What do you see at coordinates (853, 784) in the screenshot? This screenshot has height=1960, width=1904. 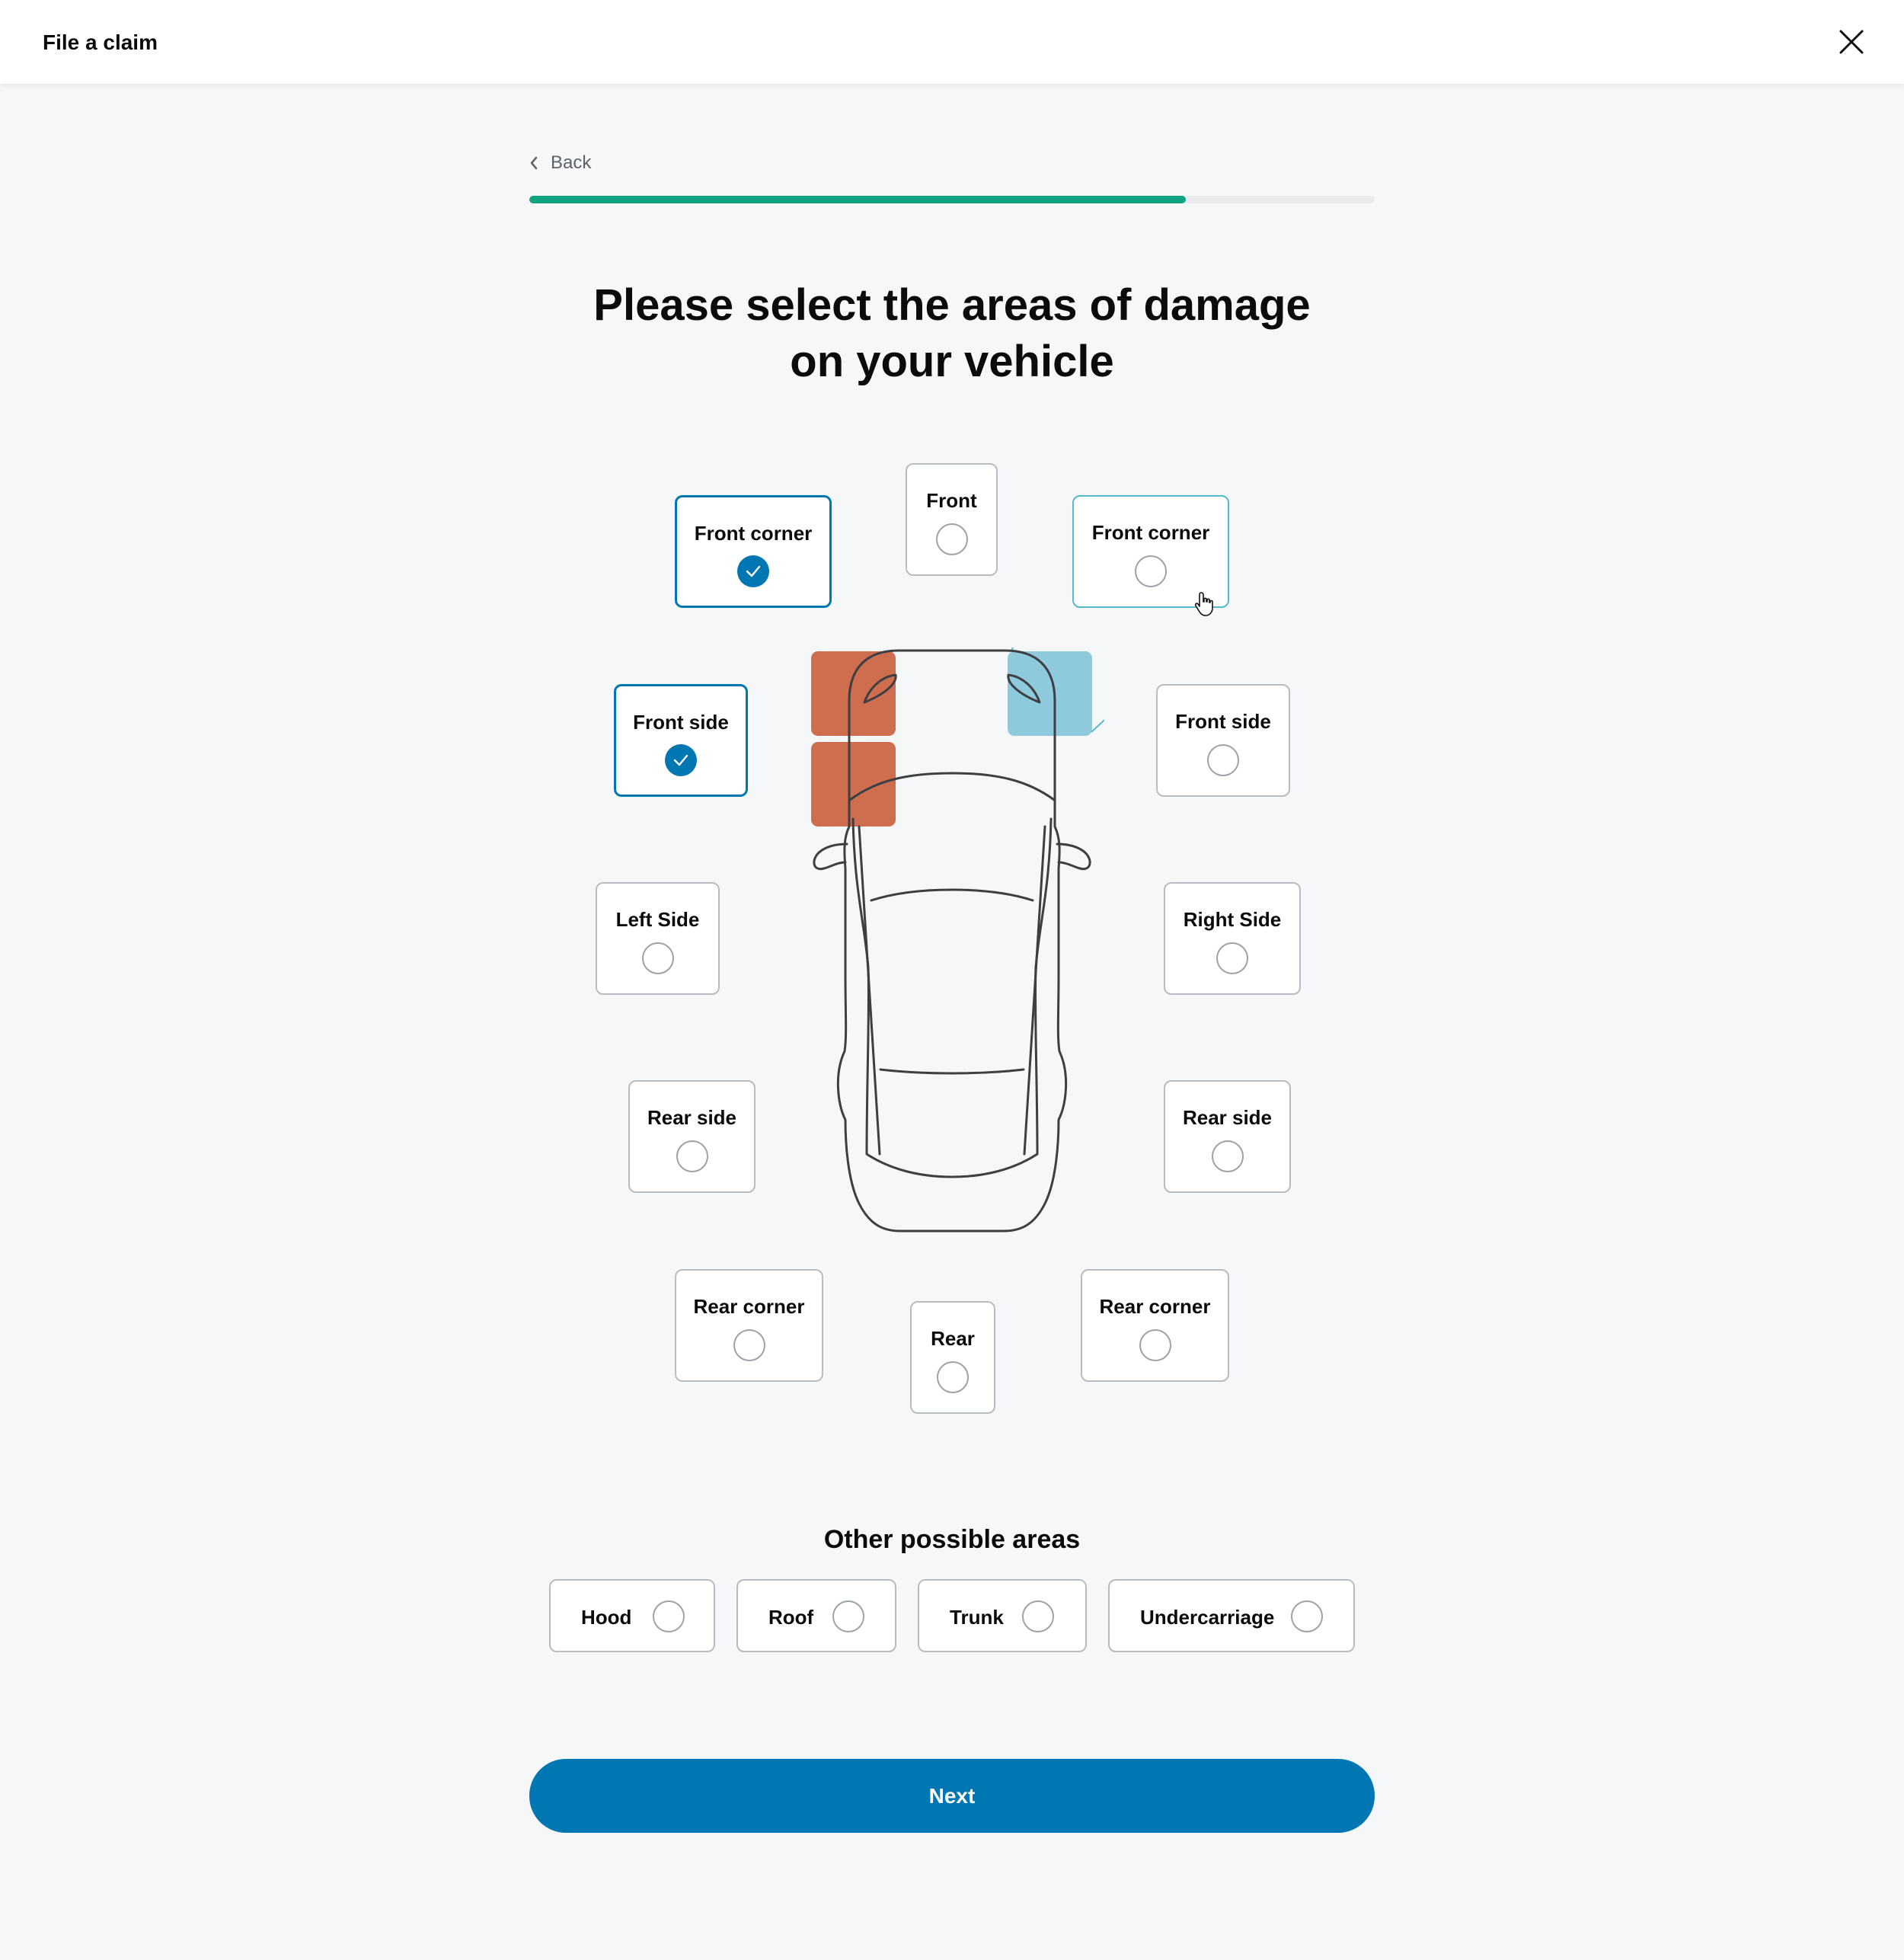 I see `damage-zone-front-side-left` at bounding box center [853, 784].